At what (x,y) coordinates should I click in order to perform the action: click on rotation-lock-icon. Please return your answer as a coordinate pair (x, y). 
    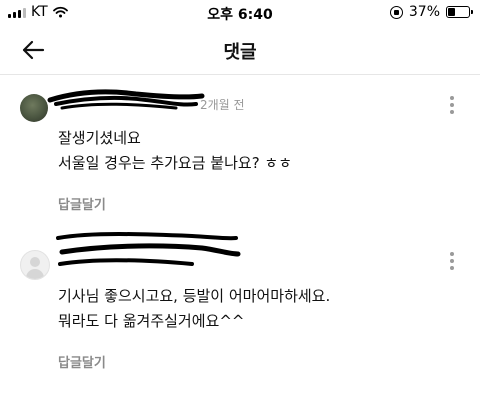
    Looking at the image, I should click on (396, 12).